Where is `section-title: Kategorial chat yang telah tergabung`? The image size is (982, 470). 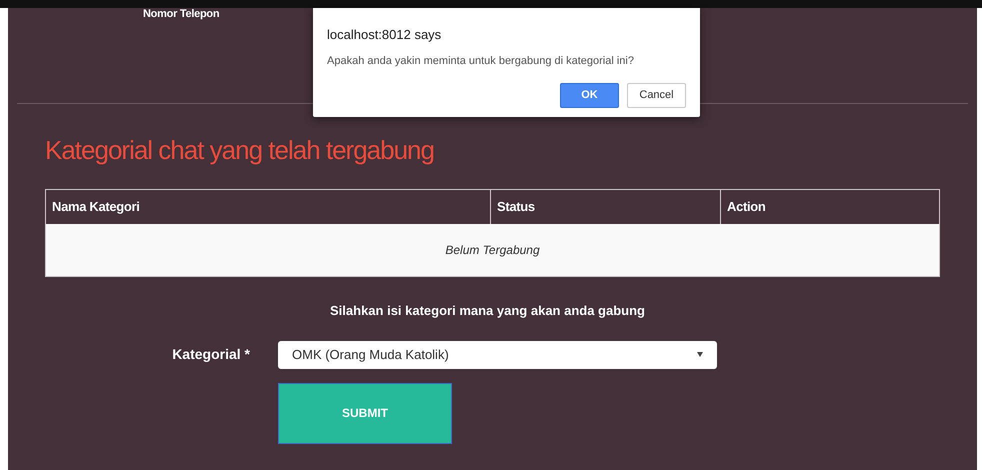
section-title: Kategorial chat yang telah tergabung is located at coordinates (239, 150).